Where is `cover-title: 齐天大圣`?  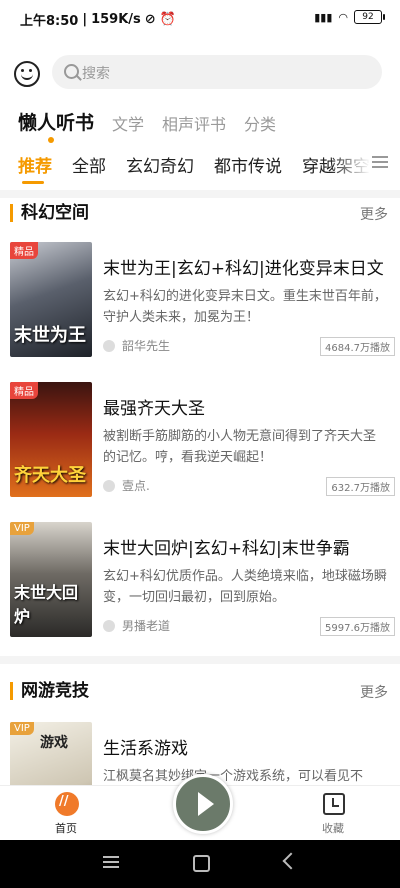
cover-title: 齐天大圣 is located at coordinates (50, 475).